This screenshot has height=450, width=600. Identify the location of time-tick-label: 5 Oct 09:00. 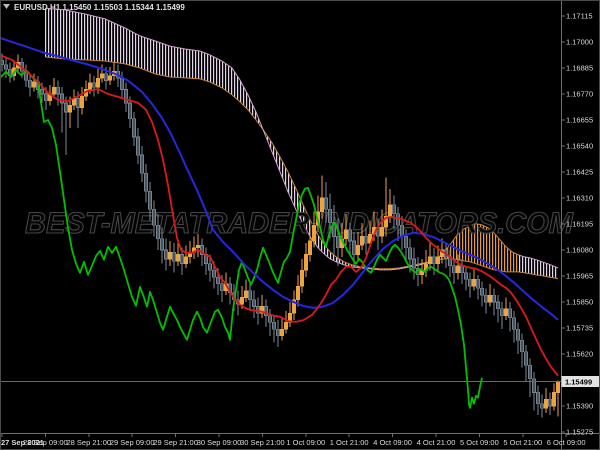
(479, 442).